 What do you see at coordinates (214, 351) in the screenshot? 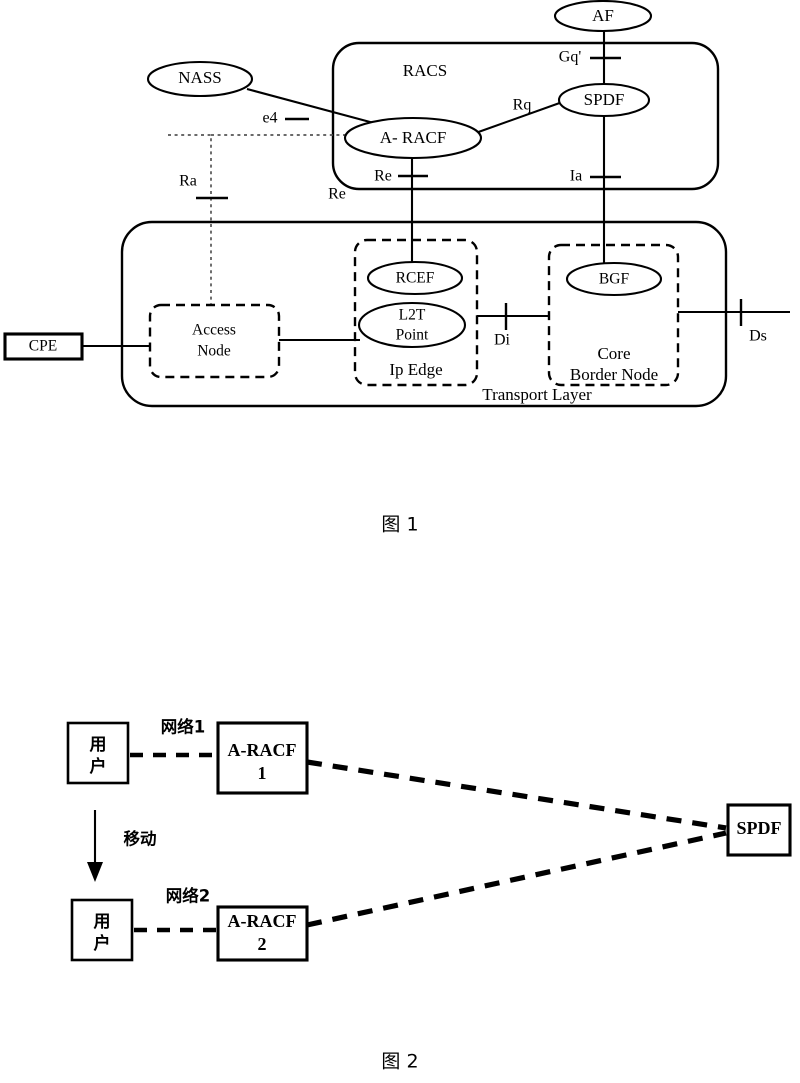
I see `access-node-label-line2: Node` at bounding box center [214, 351].